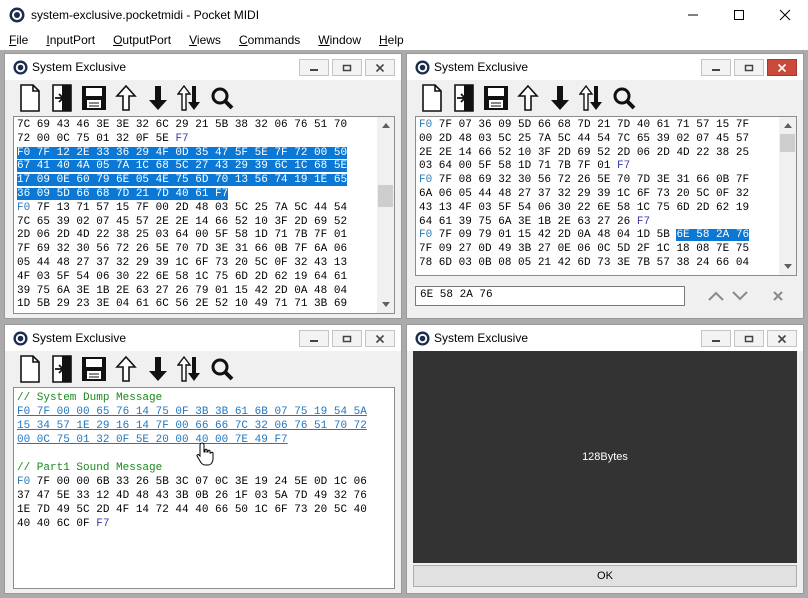  I want to click on menu-file: File, so click(18, 40).